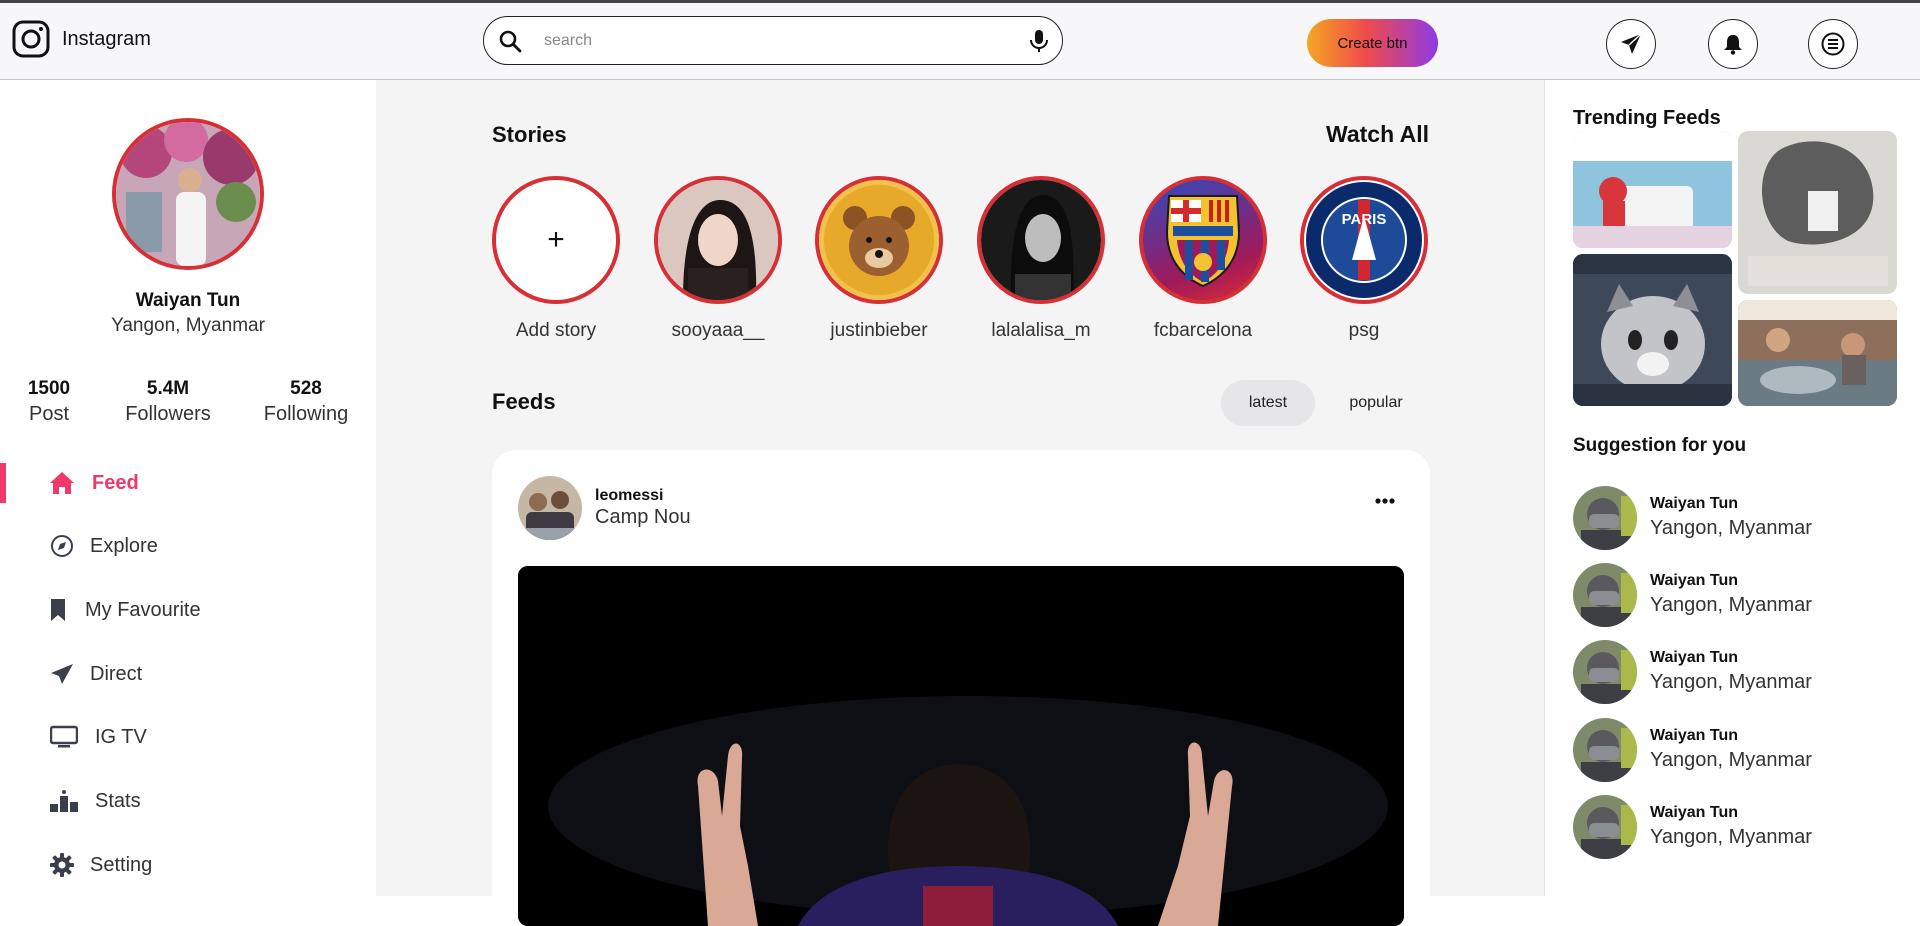  What do you see at coordinates (188, 546) in the screenshot?
I see `sidebar-item-explore: Explore` at bounding box center [188, 546].